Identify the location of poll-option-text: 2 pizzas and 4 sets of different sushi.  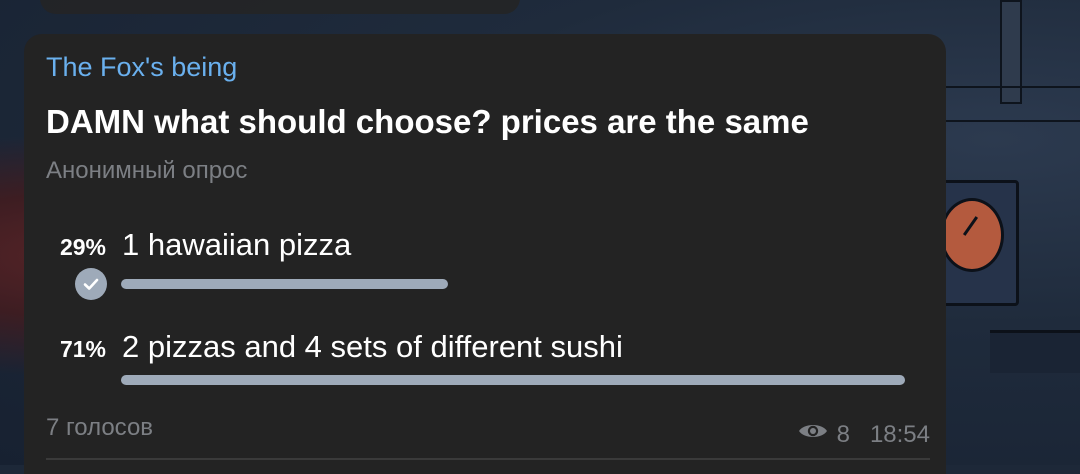
(372, 346).